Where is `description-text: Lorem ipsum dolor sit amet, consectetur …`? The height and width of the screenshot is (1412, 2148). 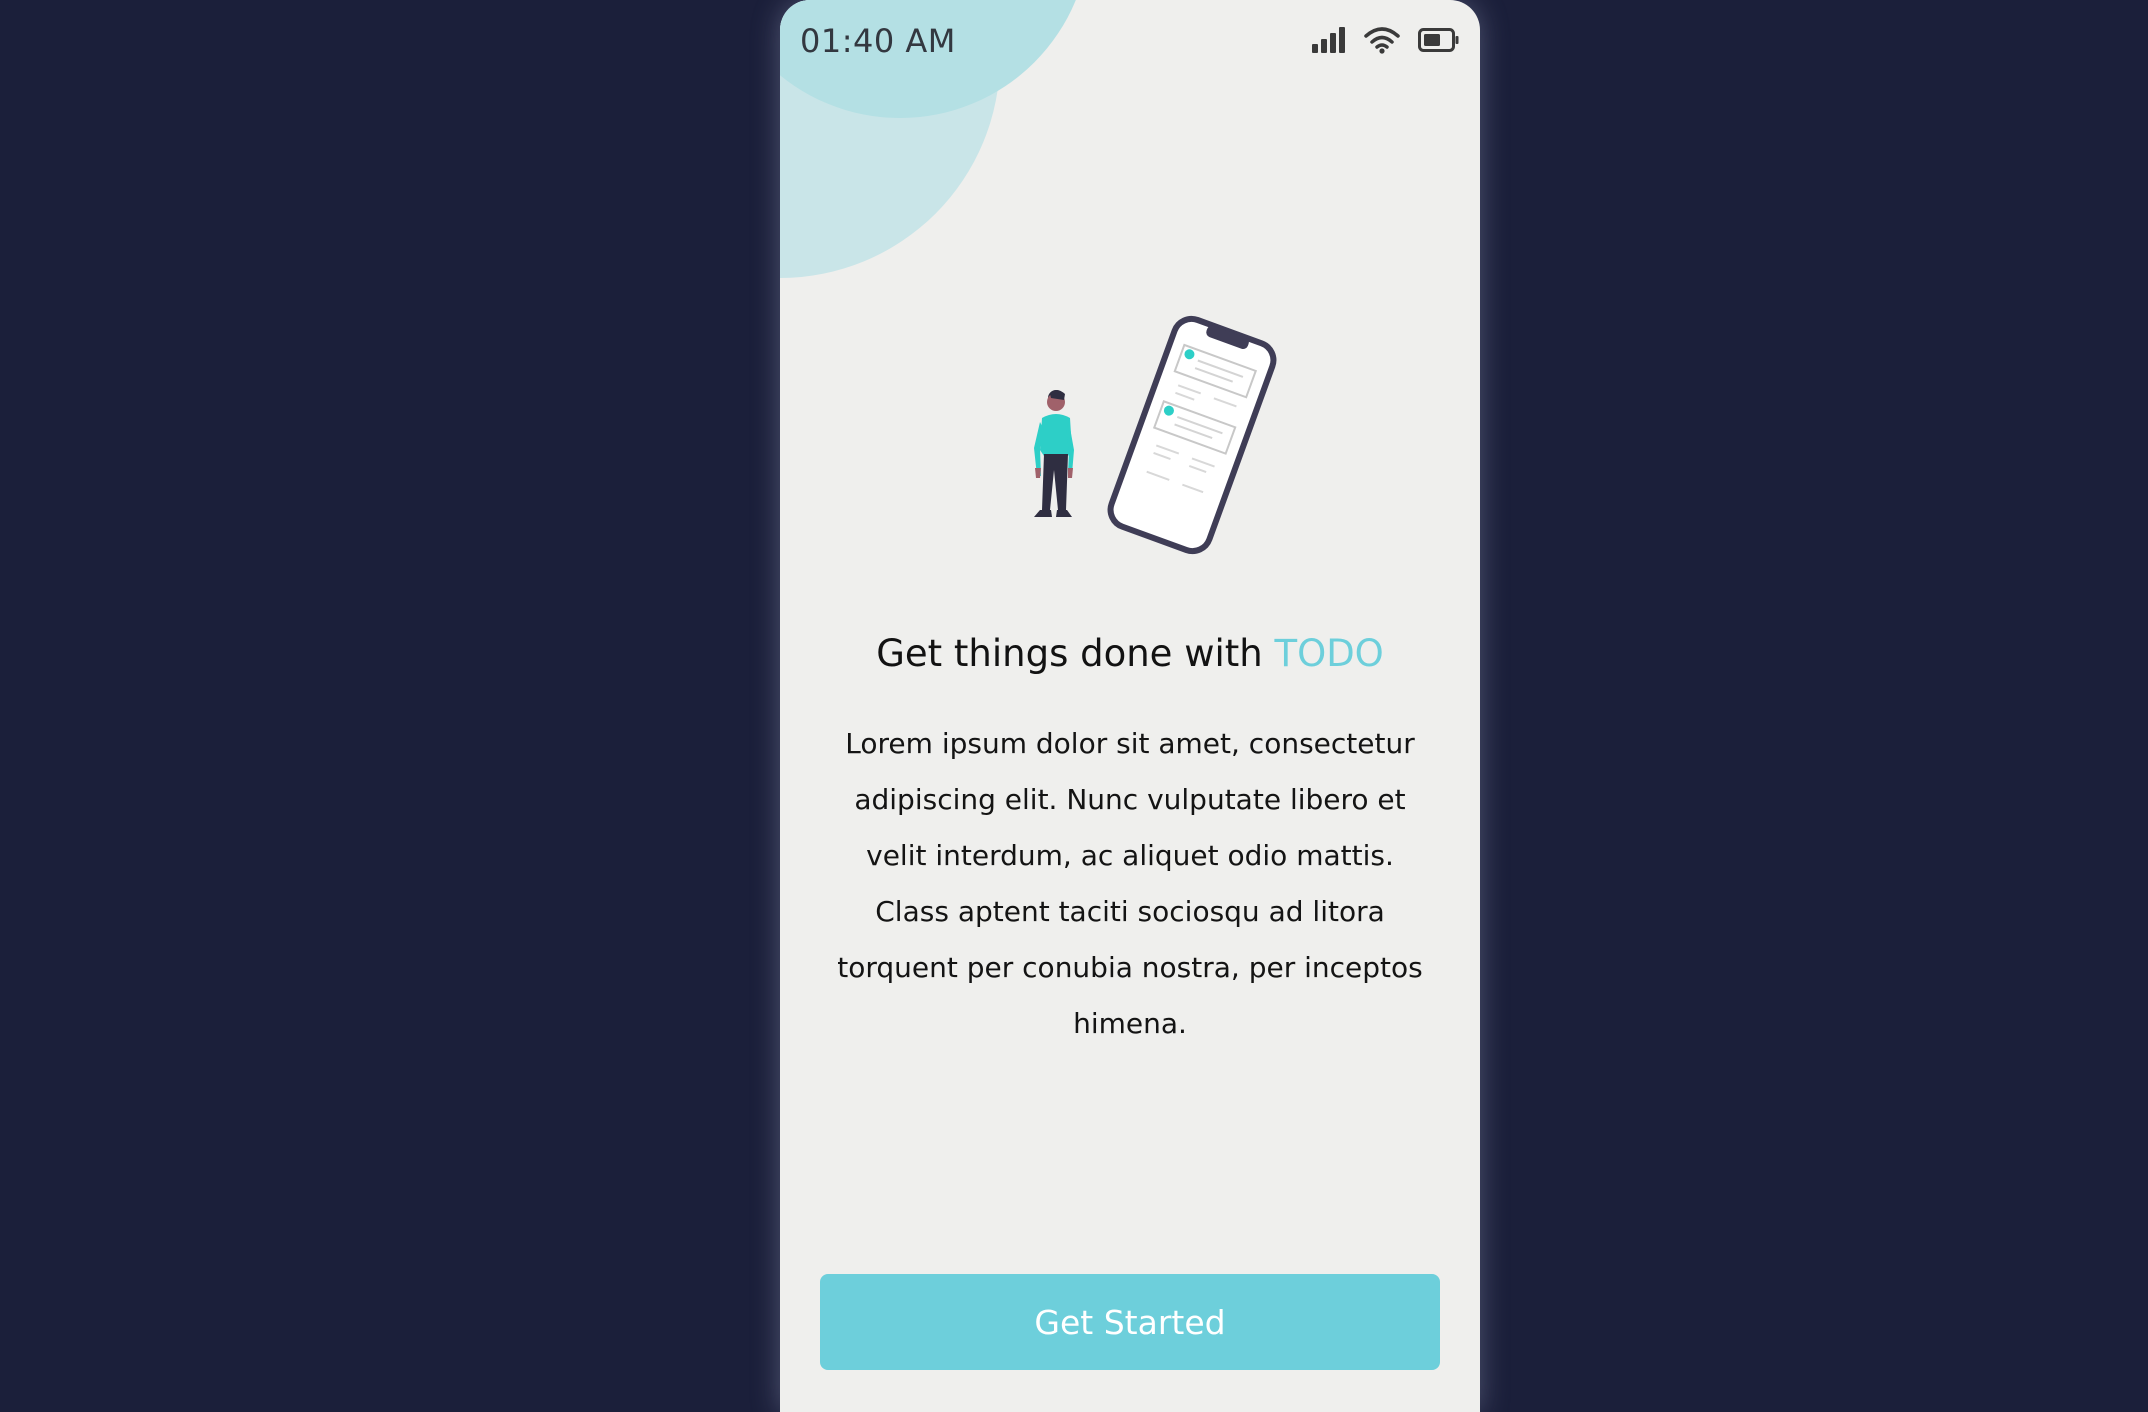 description-text: Lorem ipsum dolor sit amet, consectetur … is located at coordinates (1130, 883).